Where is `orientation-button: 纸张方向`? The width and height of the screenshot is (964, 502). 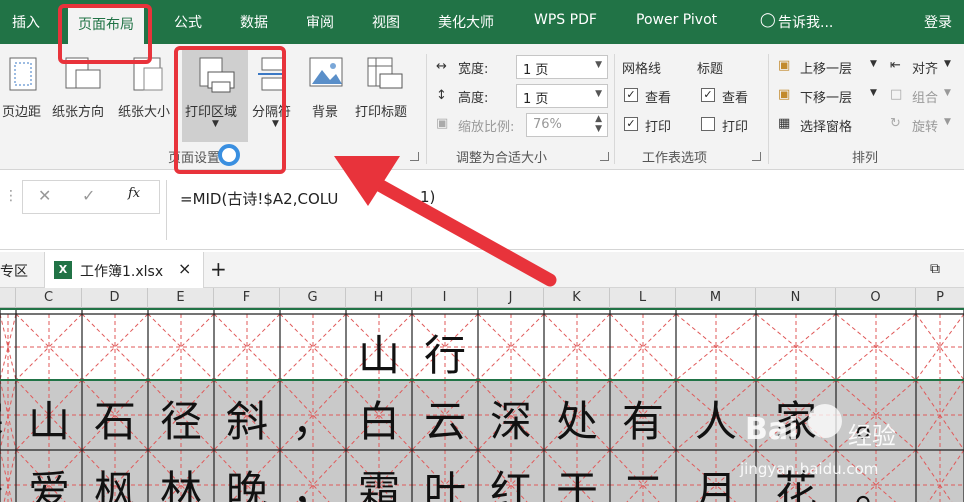
orientation-button: 纸张方向 is located at coordinates (78, 110).